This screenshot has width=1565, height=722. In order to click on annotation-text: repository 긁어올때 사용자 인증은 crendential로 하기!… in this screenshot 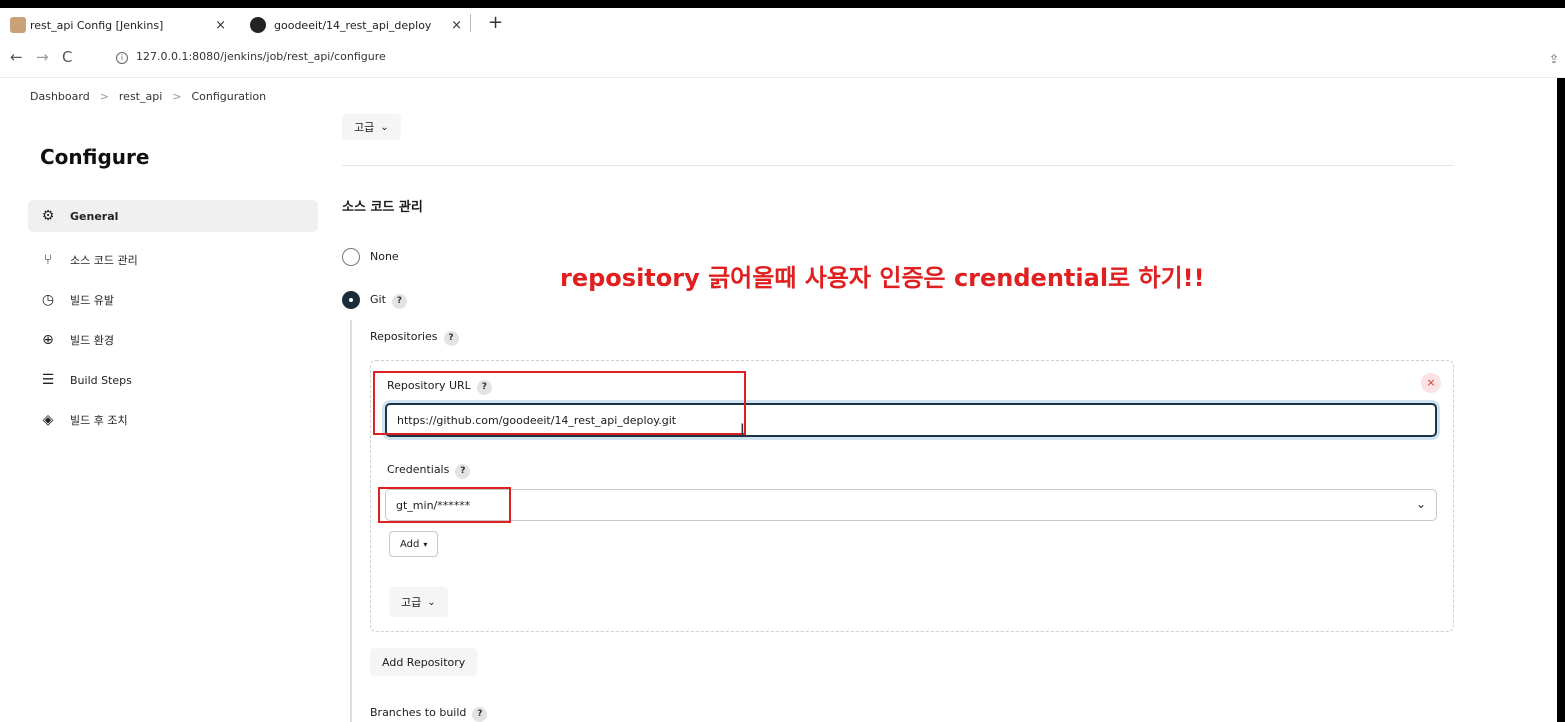, I will do `click(882, 278)`.